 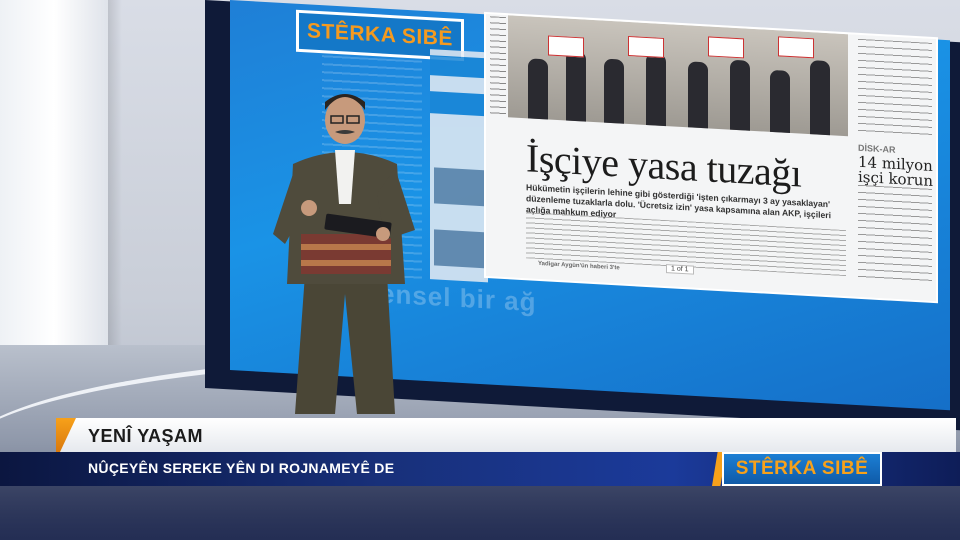 I want to click on program-logo: STÊRKA SIBÊ, so click(x=802, y=469).